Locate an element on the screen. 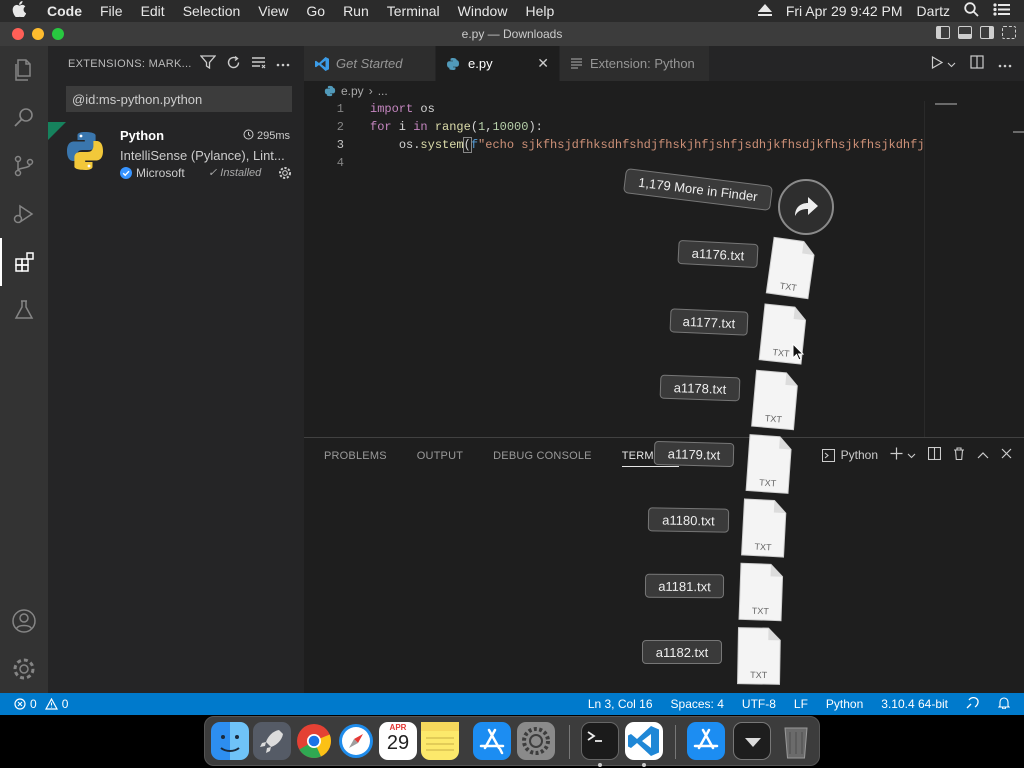 This screenshot has height=768, width=1024. eject-icon is located at coordinates (764, 11).